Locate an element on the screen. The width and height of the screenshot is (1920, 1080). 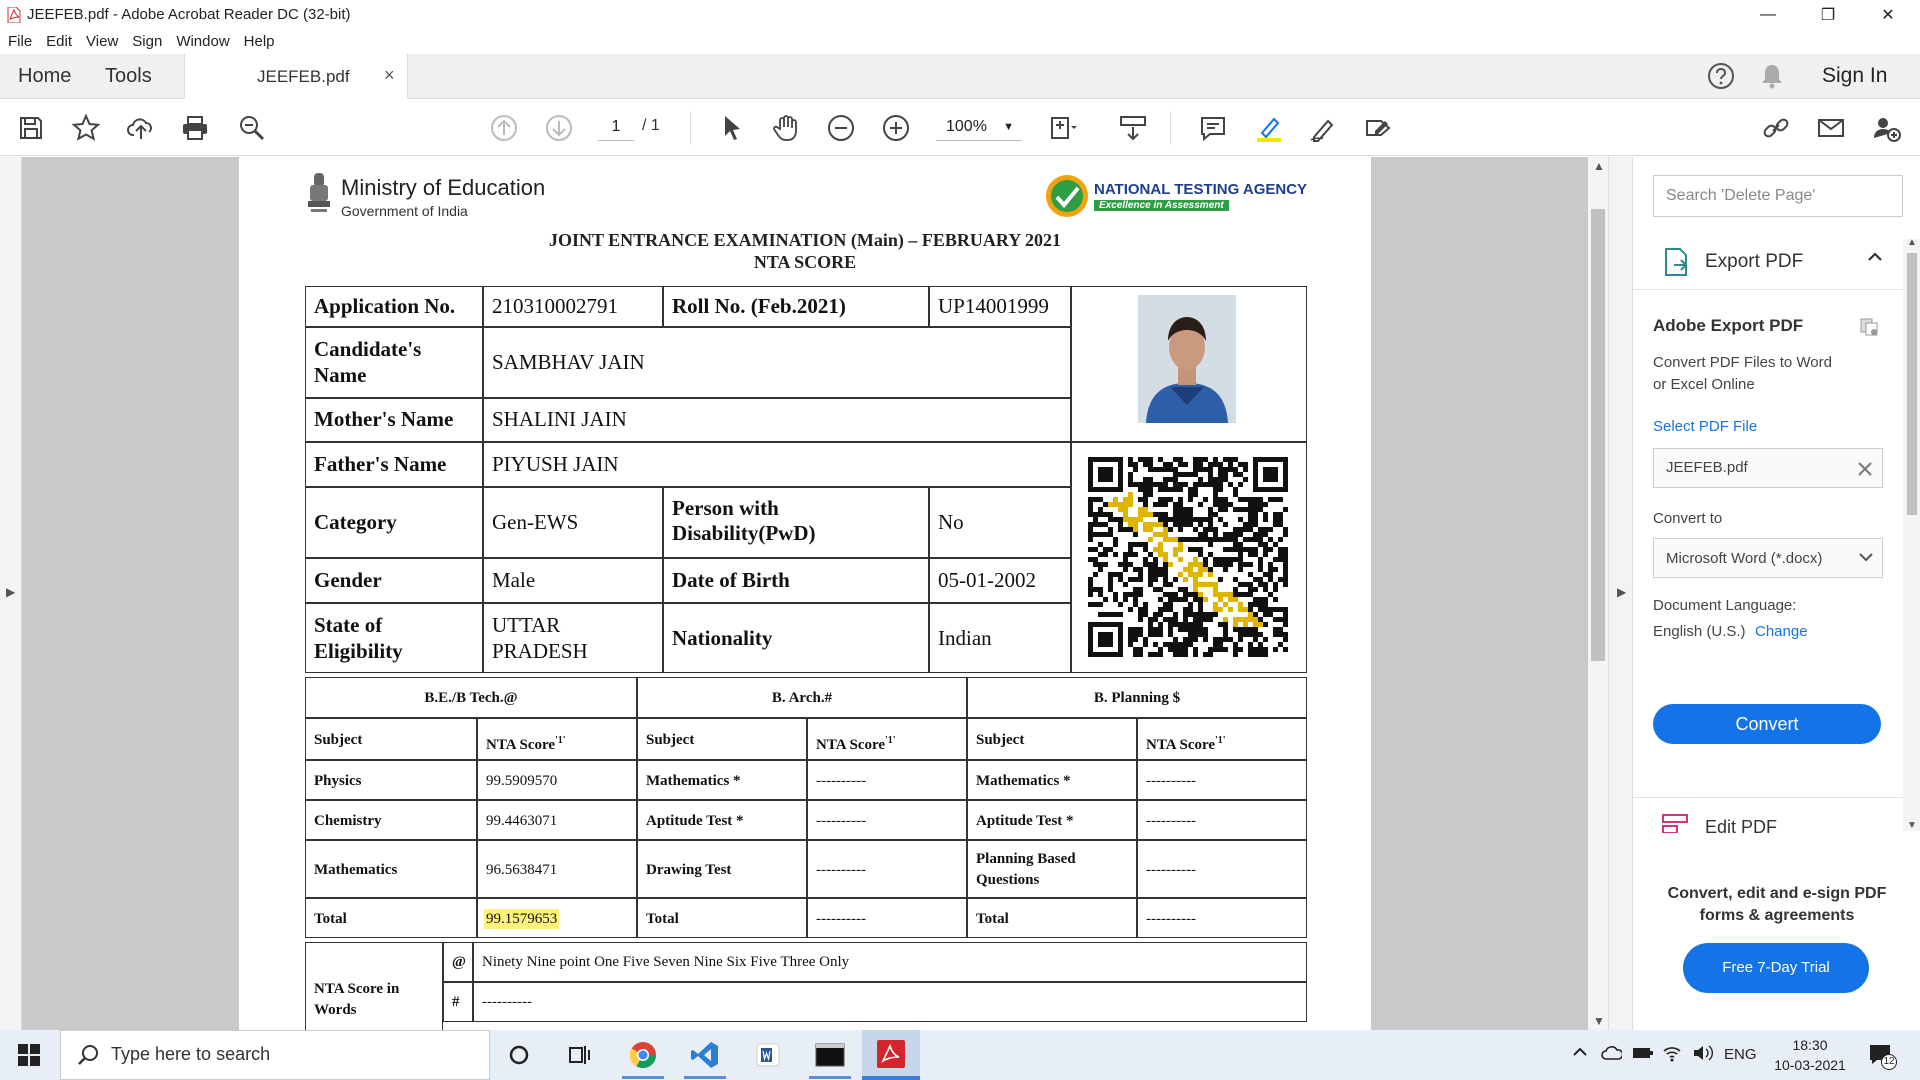
ministry-name: Ministry of Education is located at coordinates (443, 187).